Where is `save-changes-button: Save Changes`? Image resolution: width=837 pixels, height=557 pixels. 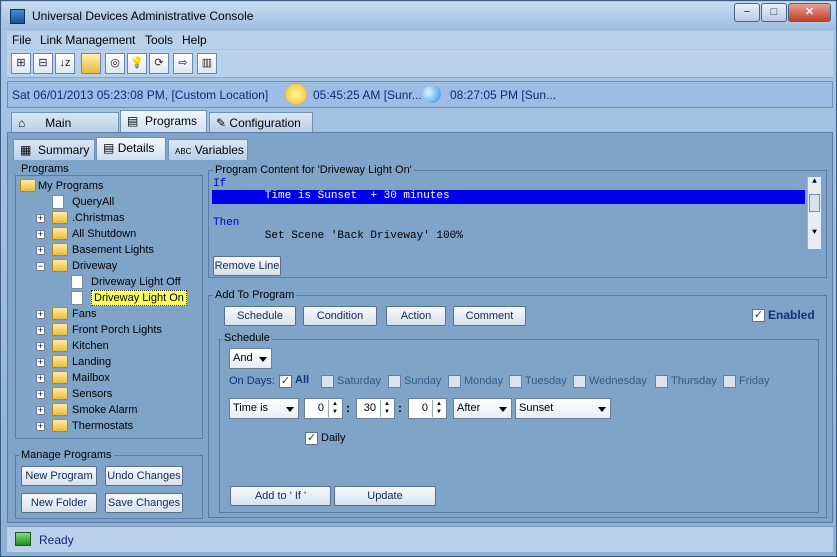 save-changes-button: Save Changes is located at coordinates (144, 503).